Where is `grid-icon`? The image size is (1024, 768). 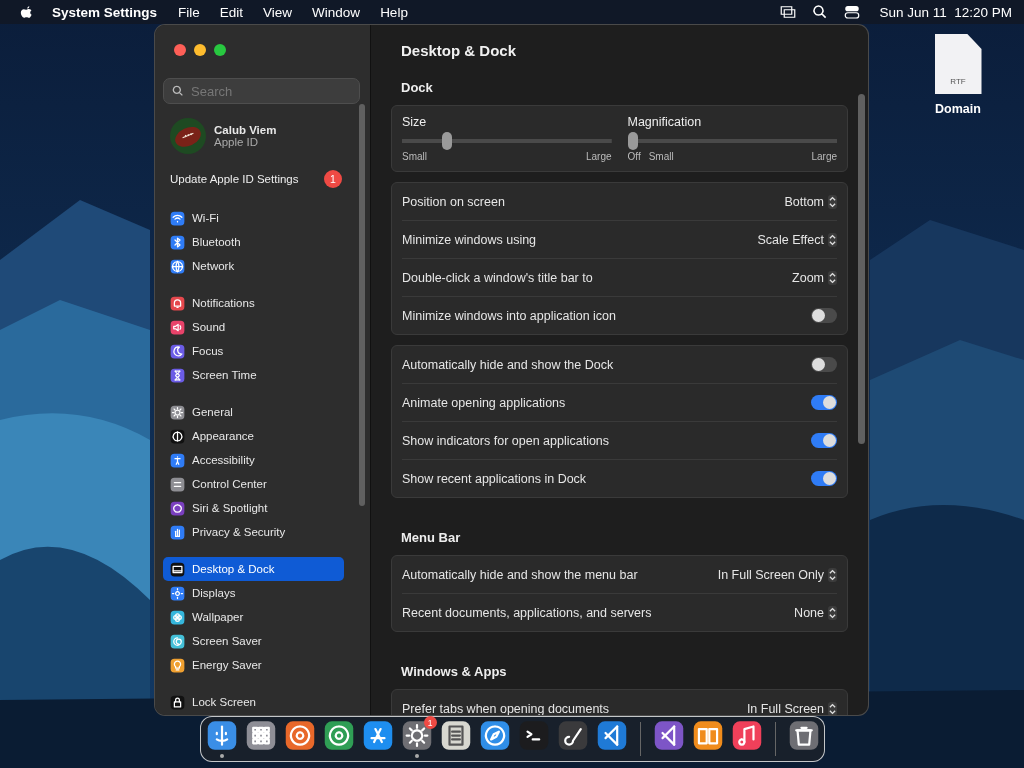 grid-icon is located at coordinates (260, 736).